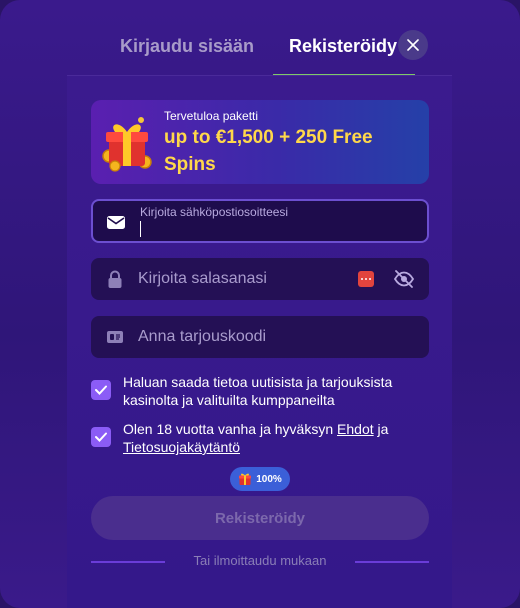  I want to click on gift-icon, so click(245, 479).